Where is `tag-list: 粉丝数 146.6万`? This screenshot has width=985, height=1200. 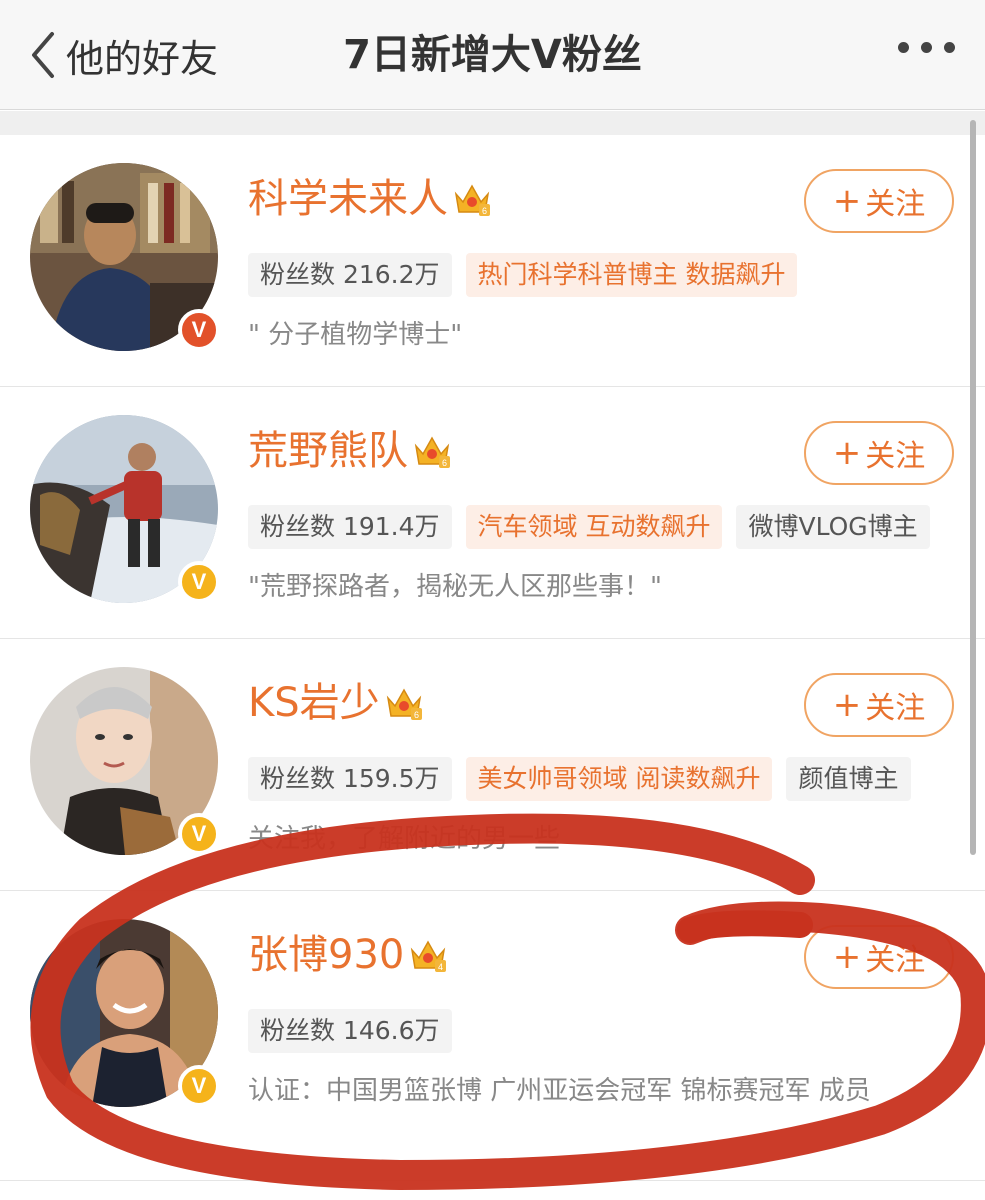 tag-list: 粉丝数 146.6万 is located at coordinates (350, 1031).